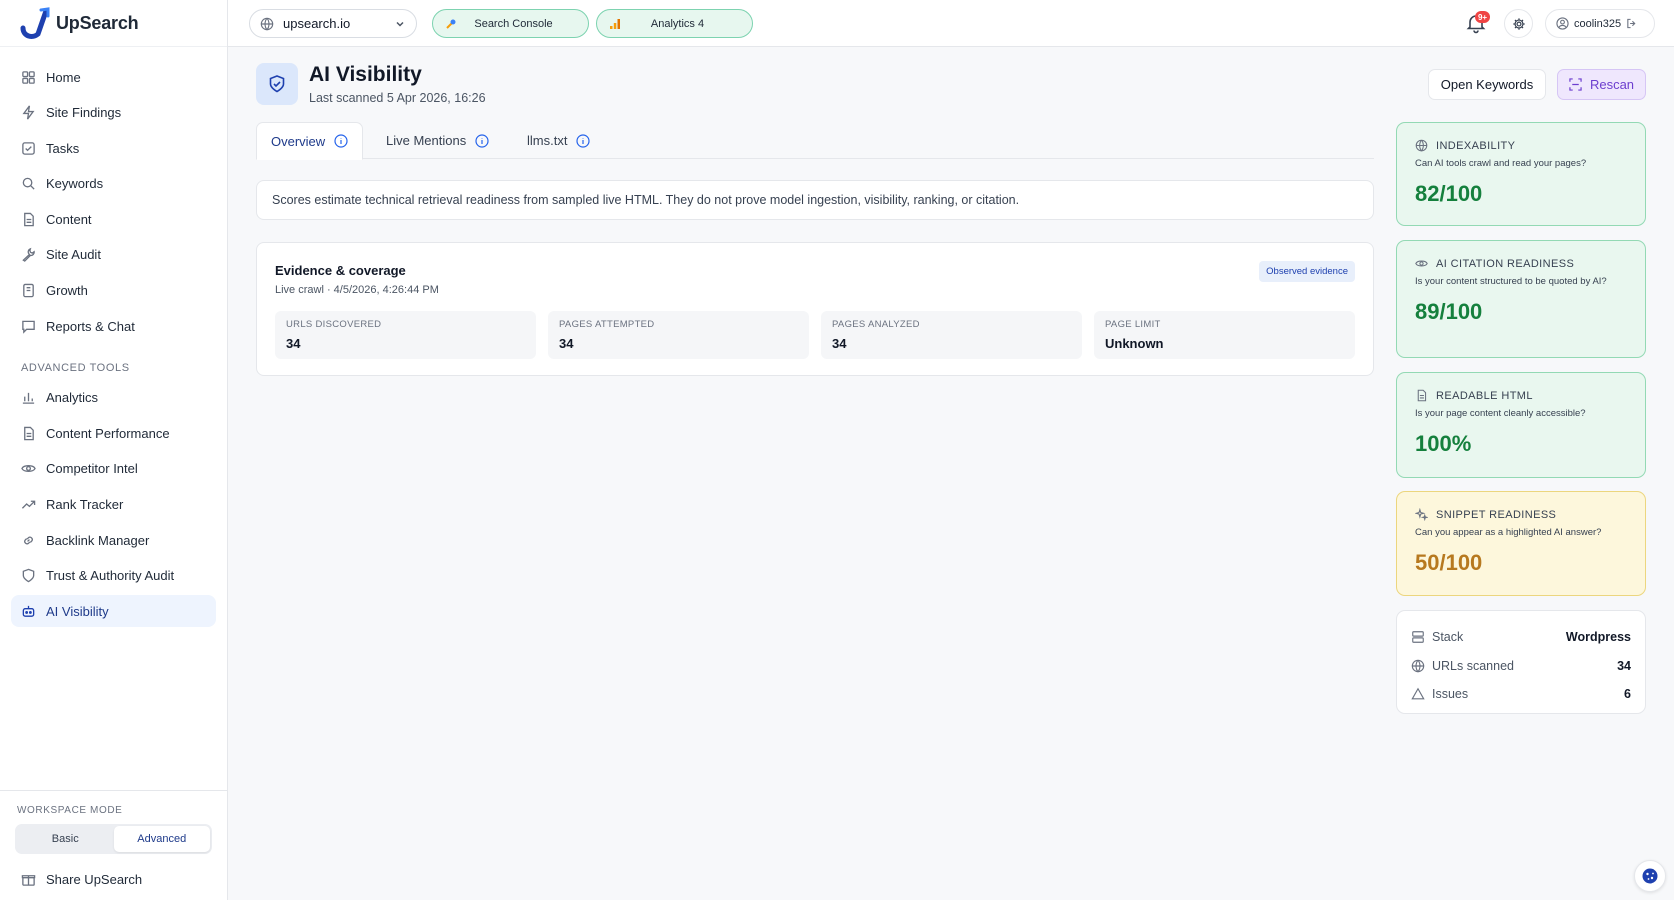 This screenshot has height=900, width=1674. I want to click on sidebar-item-label: Trust & Authority Audit, so click(110, 576).